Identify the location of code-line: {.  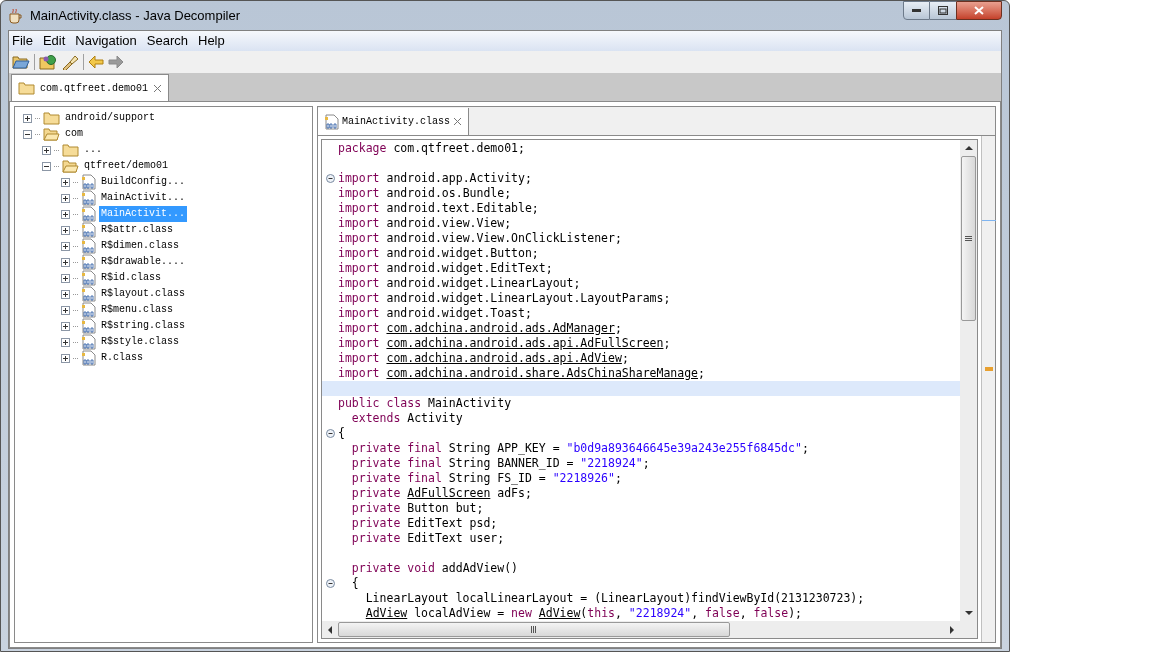
(341, 433).